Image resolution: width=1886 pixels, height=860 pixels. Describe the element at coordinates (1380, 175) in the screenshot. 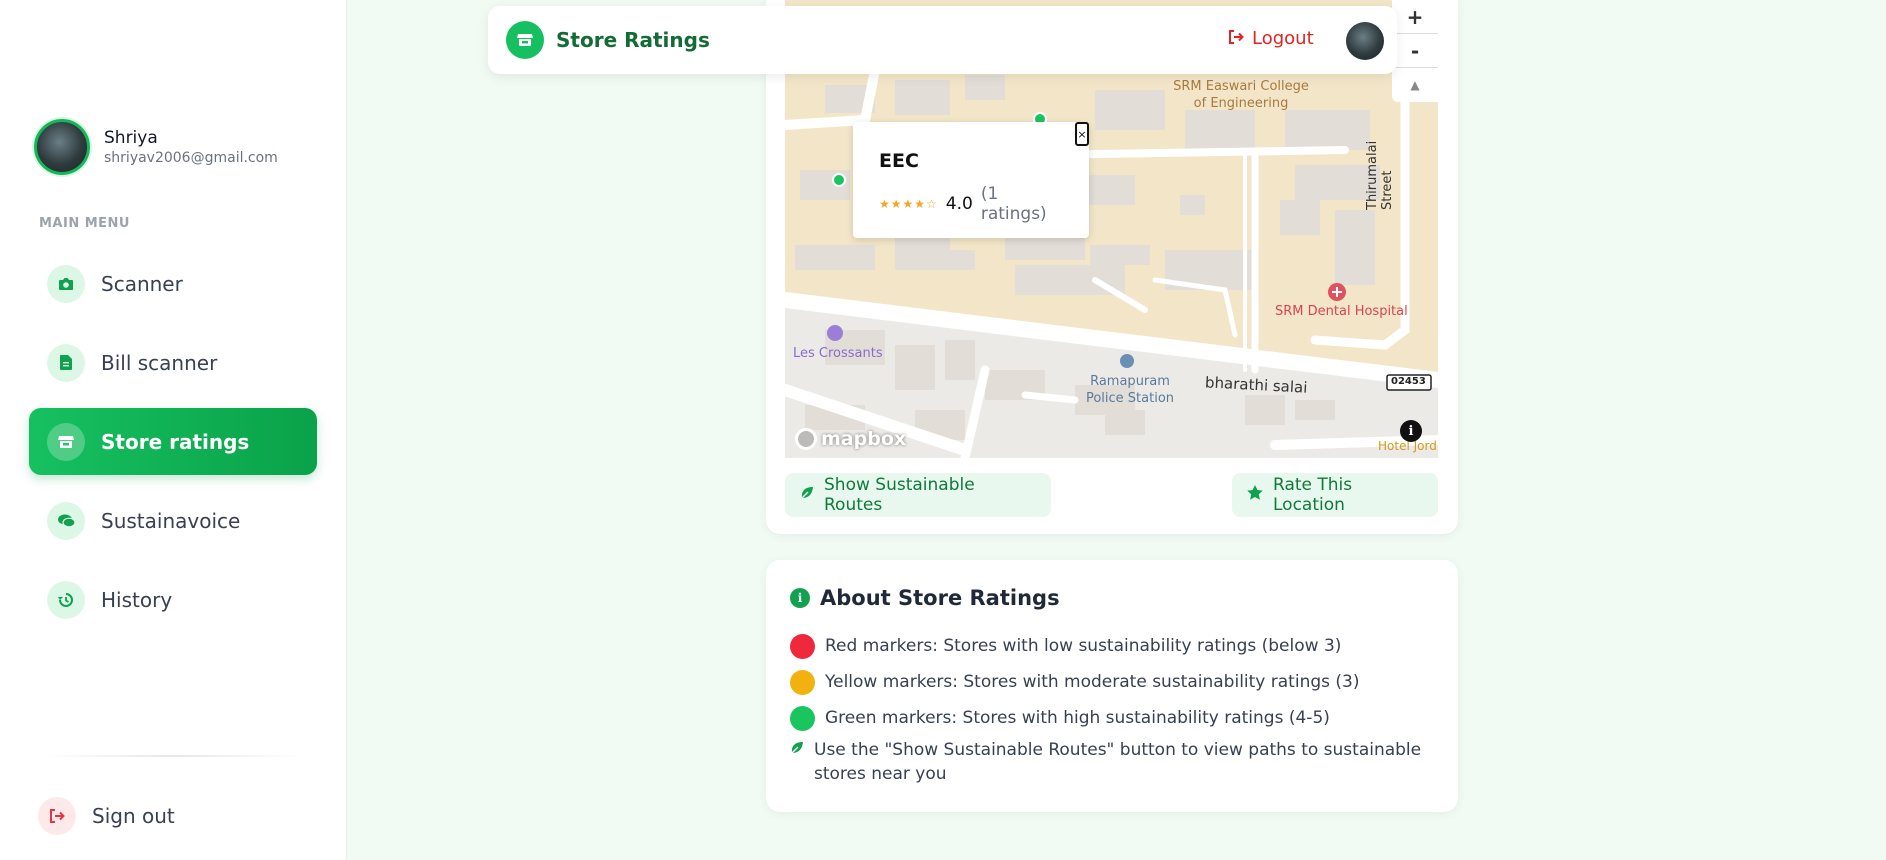

I see `map-label-street: Thirumalai Street` at that location.